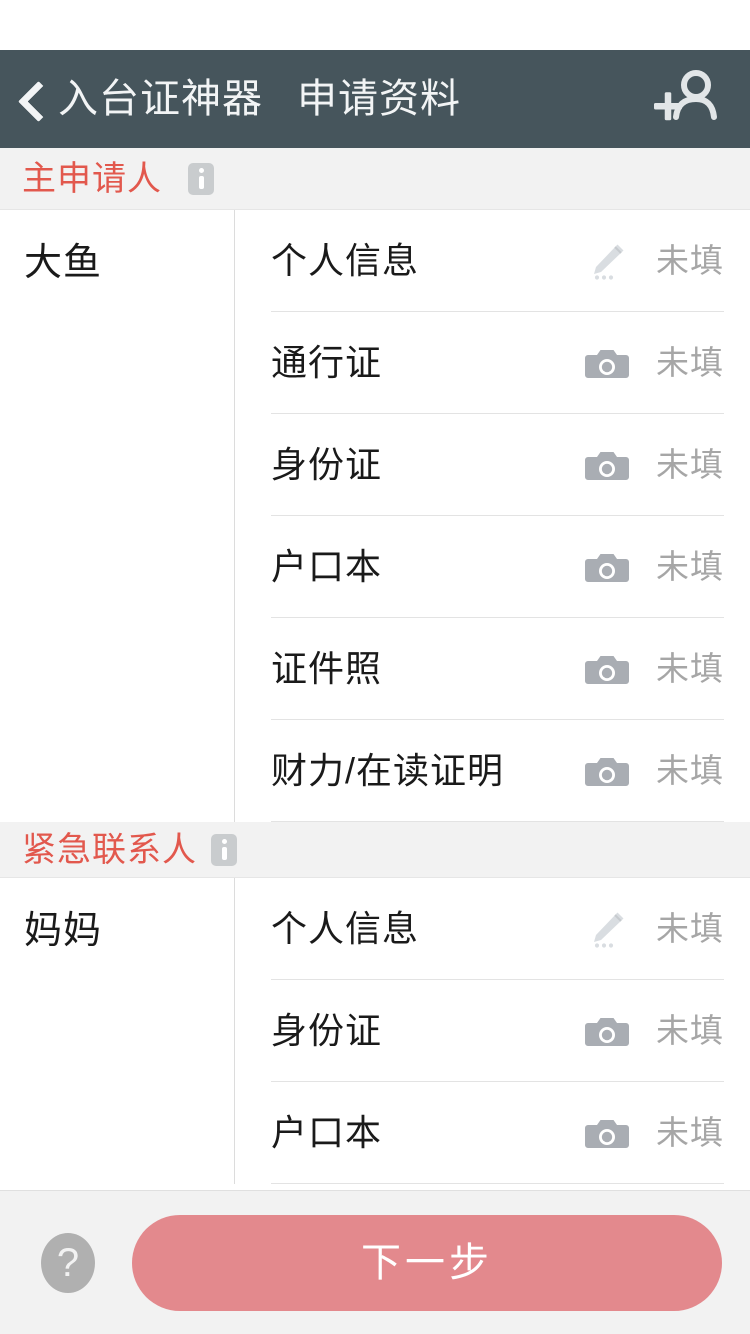 Image resolution: width=750 pixels, height=1334 pixels. I want to click on person-column: 大鱼, so click(117, 516).